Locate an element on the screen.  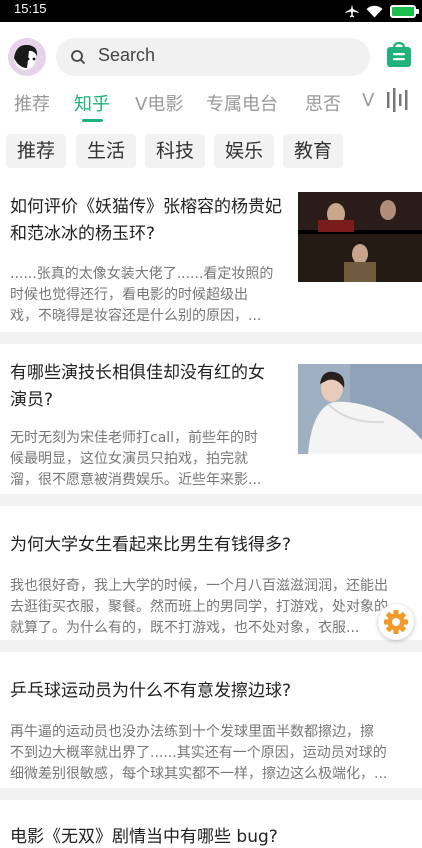
shopping-bag-icon is located at coordinates (399, 55).